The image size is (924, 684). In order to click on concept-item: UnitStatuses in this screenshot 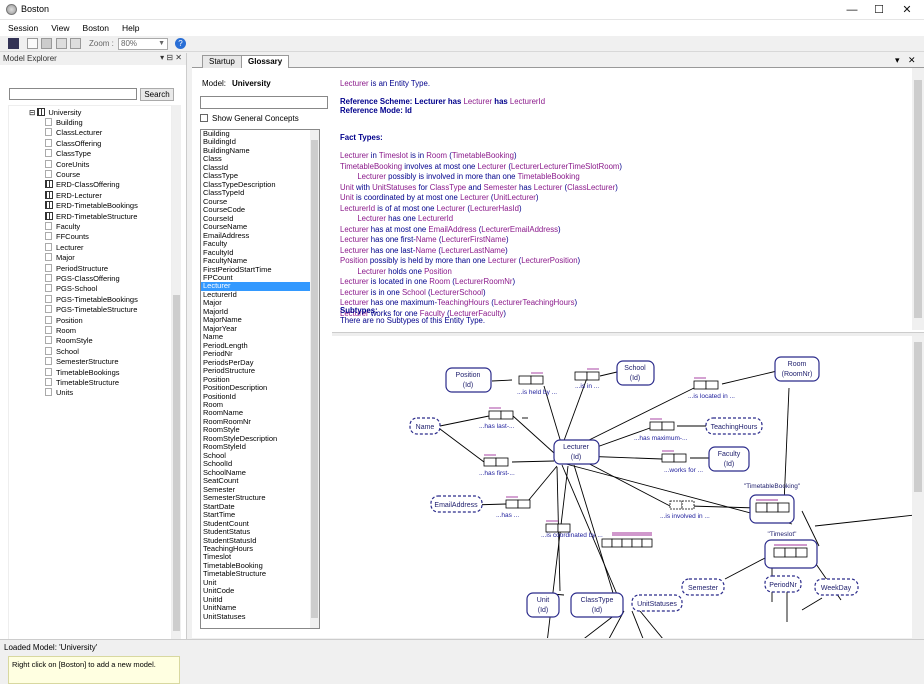, I will do `click(260, 616)`.